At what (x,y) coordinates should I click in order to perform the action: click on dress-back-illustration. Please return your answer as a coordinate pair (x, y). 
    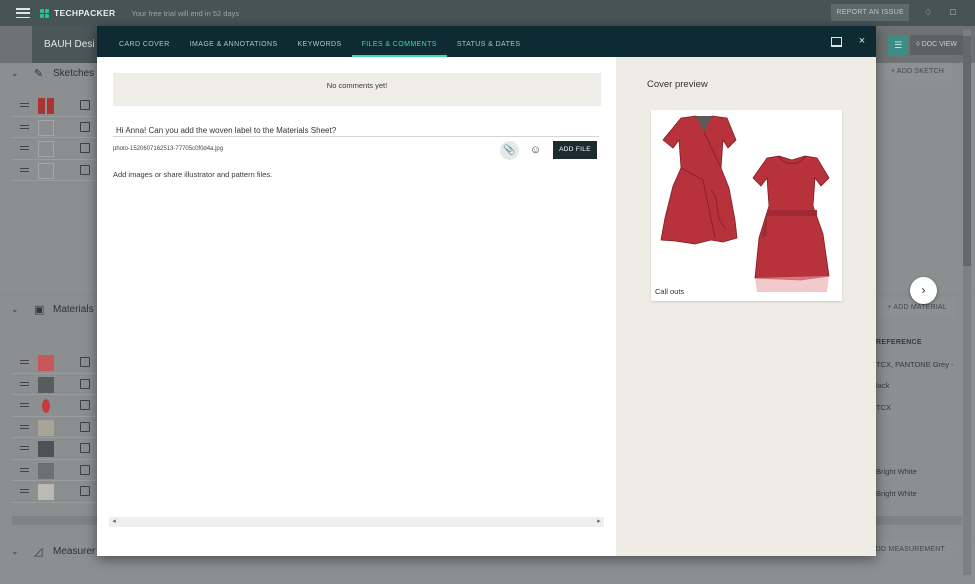
    Looking at the image, I should click on (791, 223).